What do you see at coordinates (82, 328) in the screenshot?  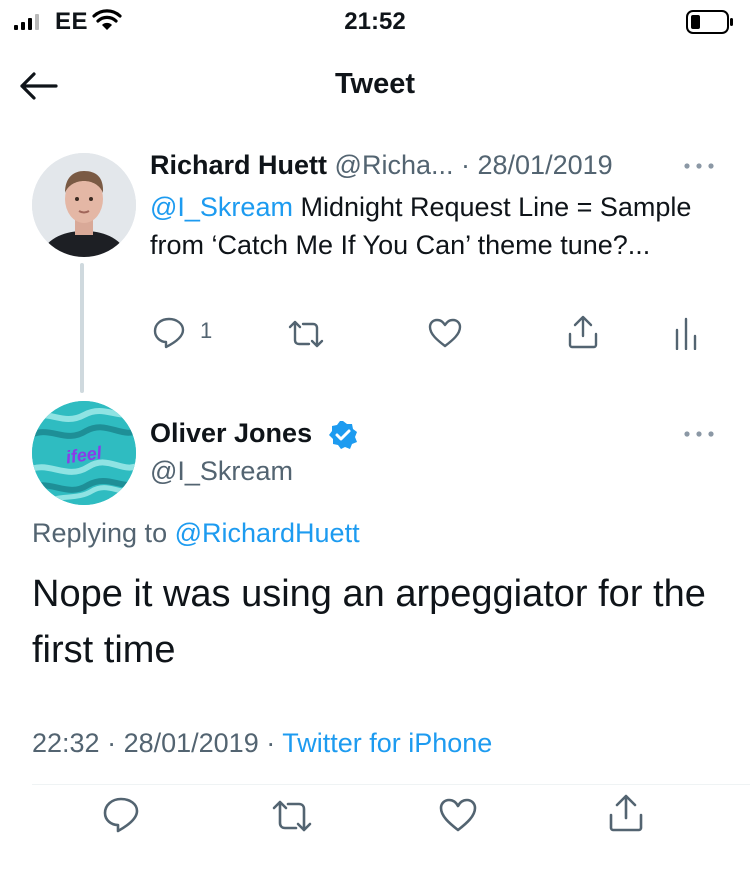 I see `thread-connector` at bounding box center [82, 328].